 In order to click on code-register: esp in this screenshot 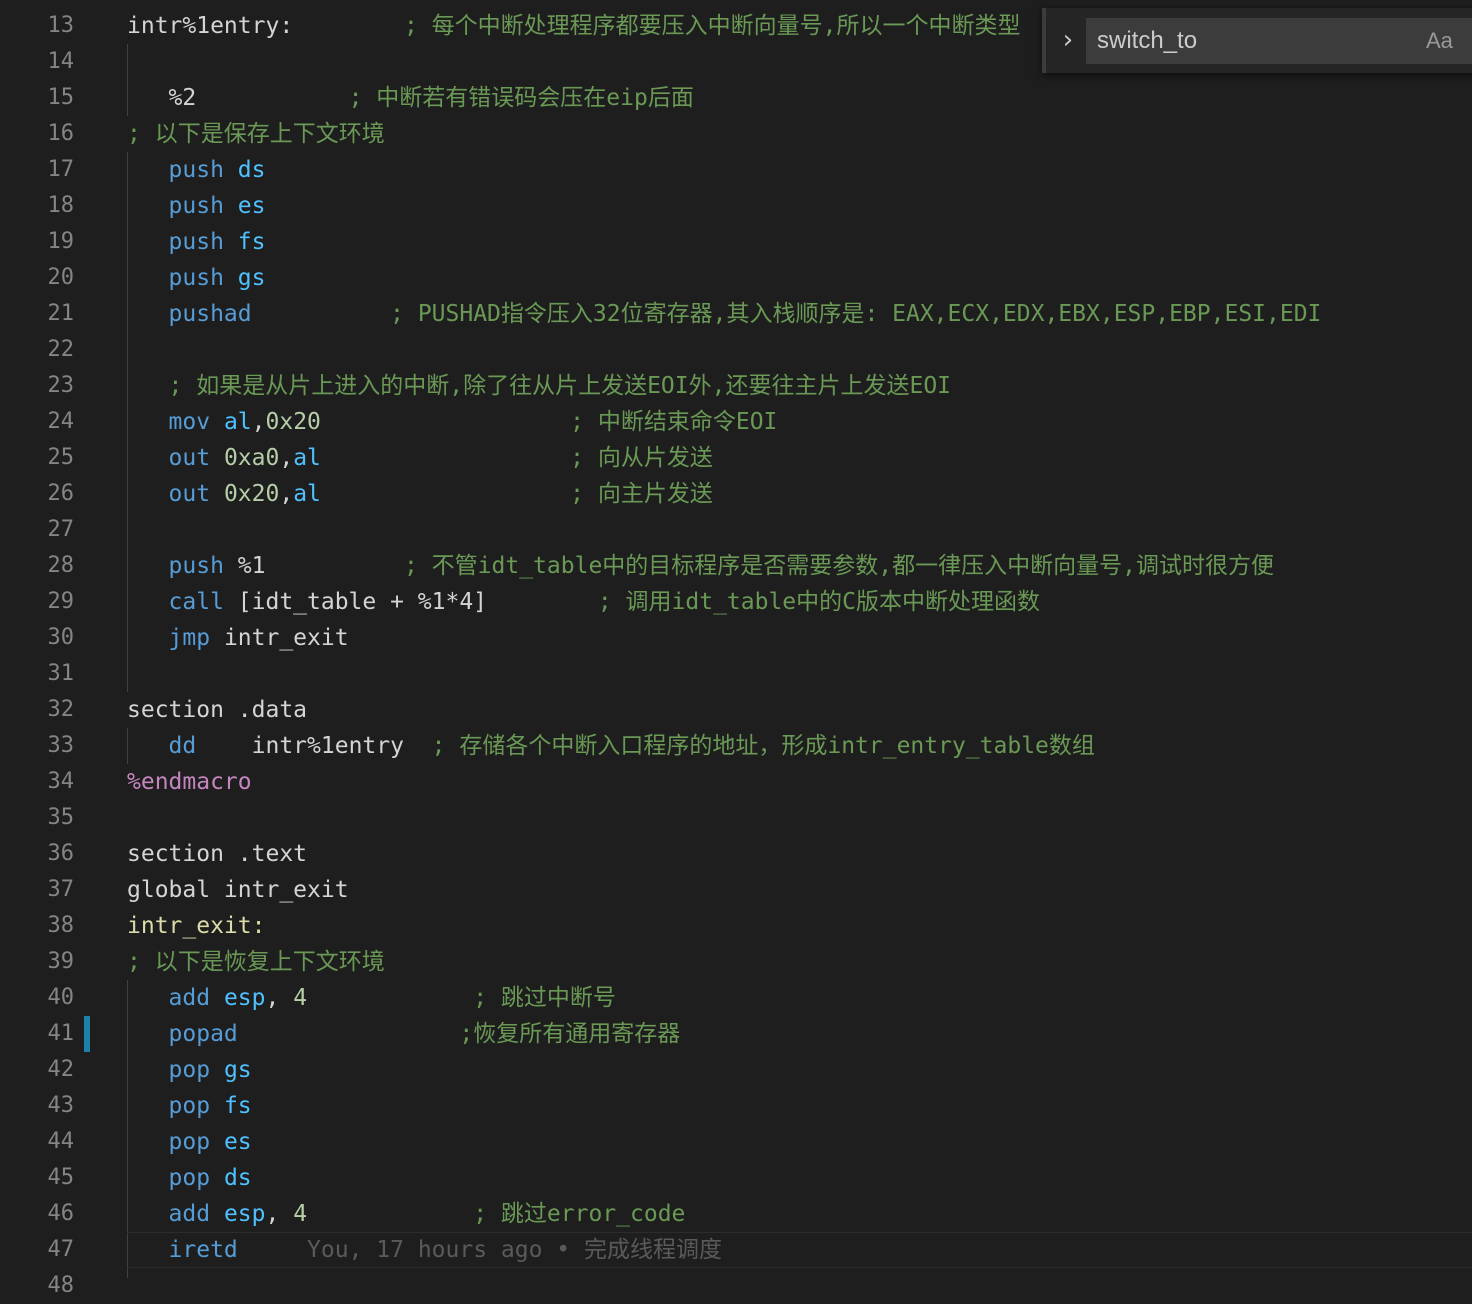, I will do `click(244, 998)`.